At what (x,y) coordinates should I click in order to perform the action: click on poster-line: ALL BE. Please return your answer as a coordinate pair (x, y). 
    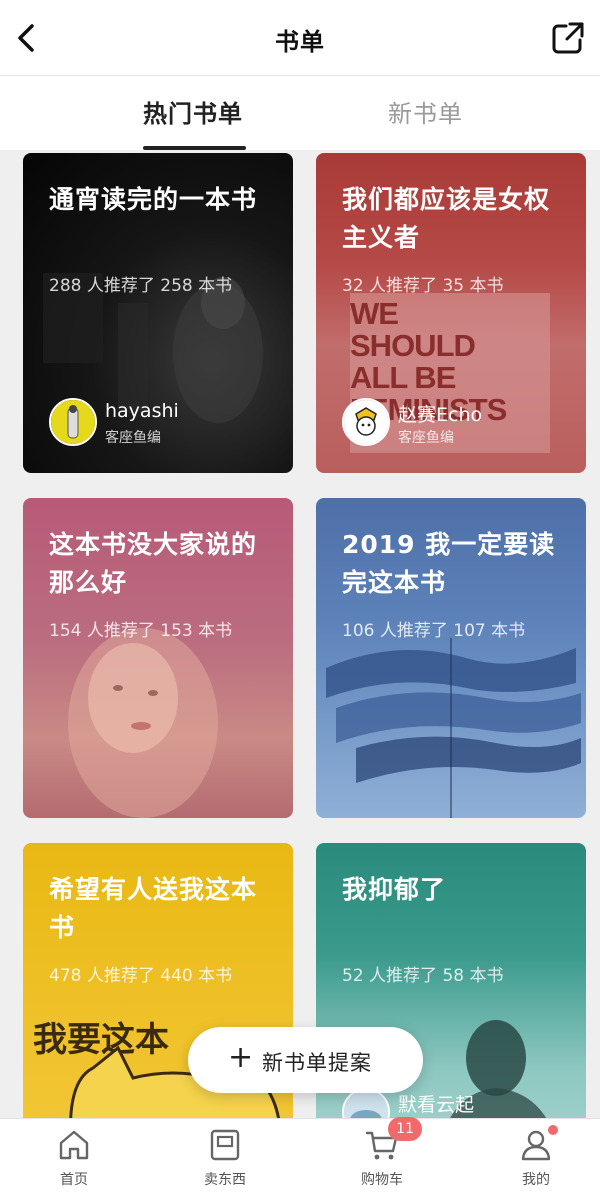
    Looking at the image, I should click on (403, 377).